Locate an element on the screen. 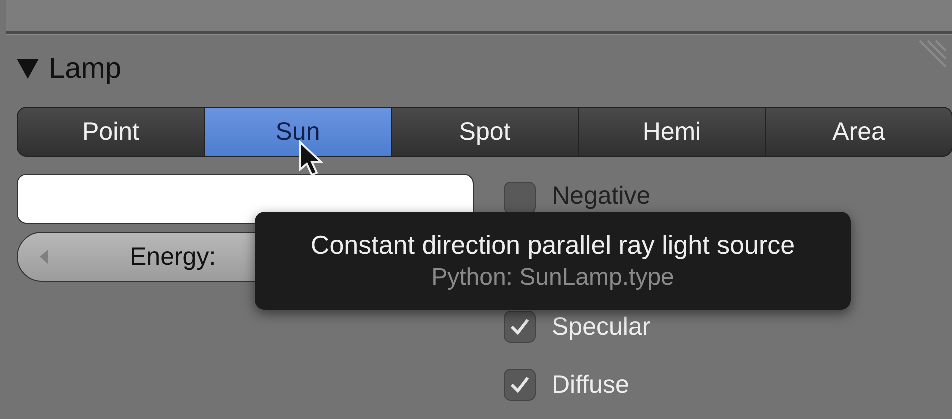 This screenshot has width=952, height=419. lamp-type-tab: Area is located at coordinates (859, 132).